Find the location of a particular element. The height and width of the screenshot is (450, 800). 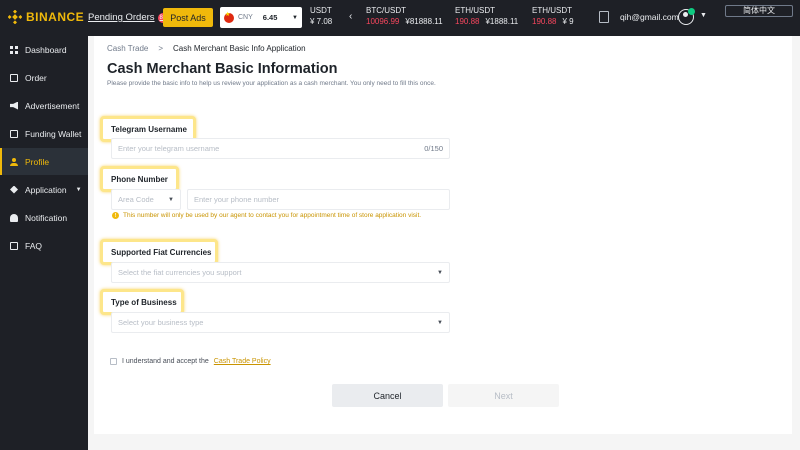

character-counter: 0/150 is located at coordinates (433, 148).